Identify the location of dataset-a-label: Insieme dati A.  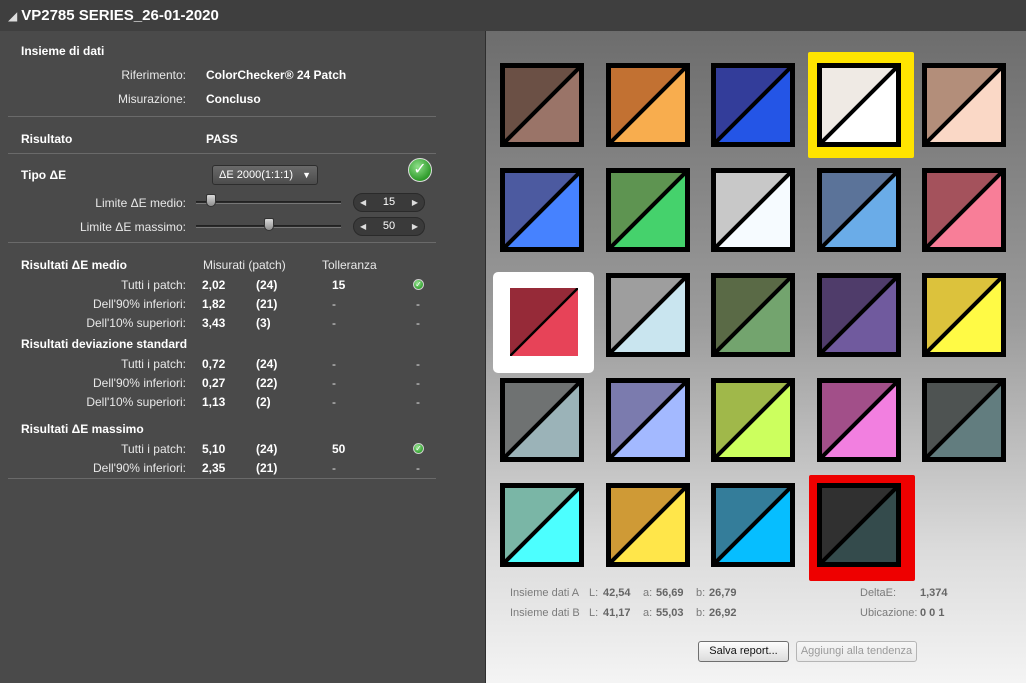
(545, 593).